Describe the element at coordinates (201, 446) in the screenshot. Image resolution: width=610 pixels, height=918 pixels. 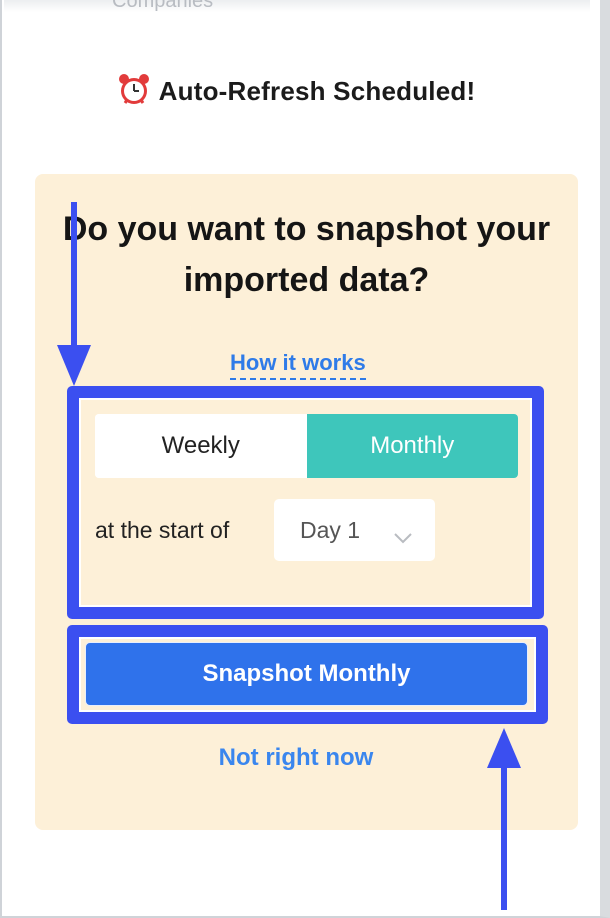
I see `weekly-option: Weekly` at that location.